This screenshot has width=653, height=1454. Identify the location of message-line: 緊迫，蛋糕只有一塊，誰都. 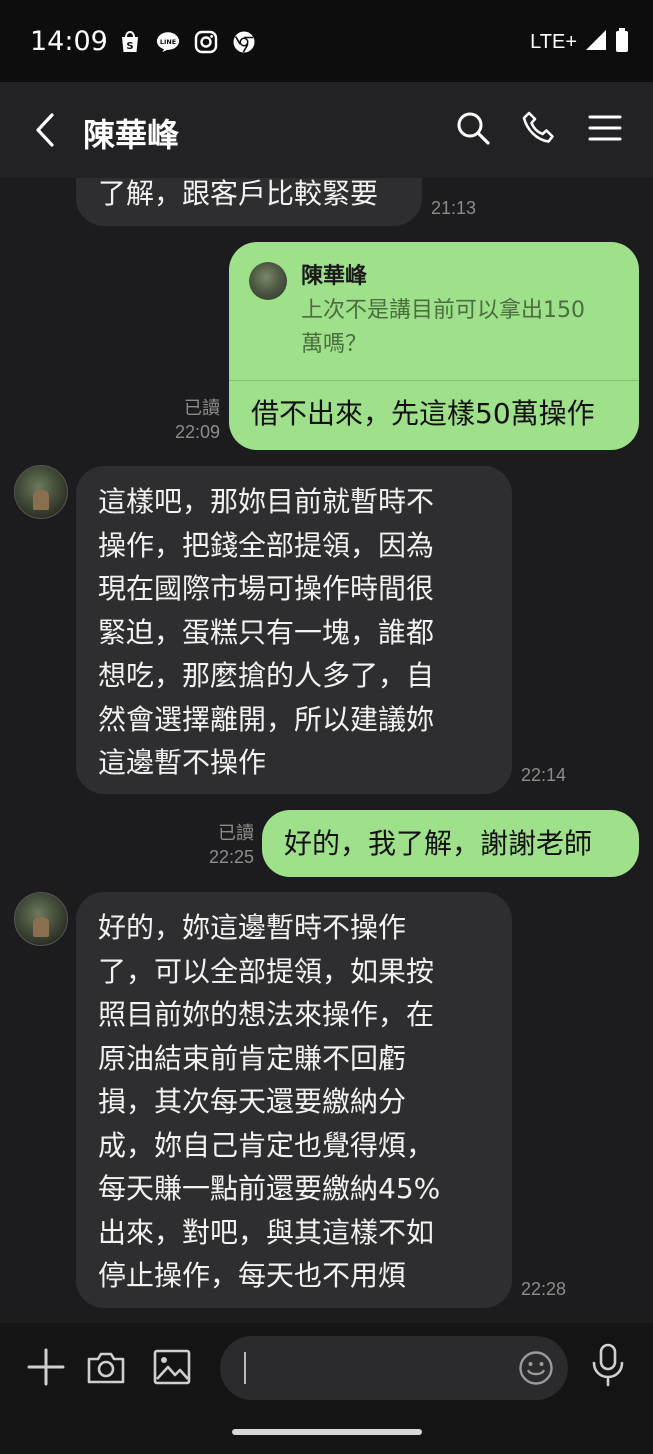
(266, 632).